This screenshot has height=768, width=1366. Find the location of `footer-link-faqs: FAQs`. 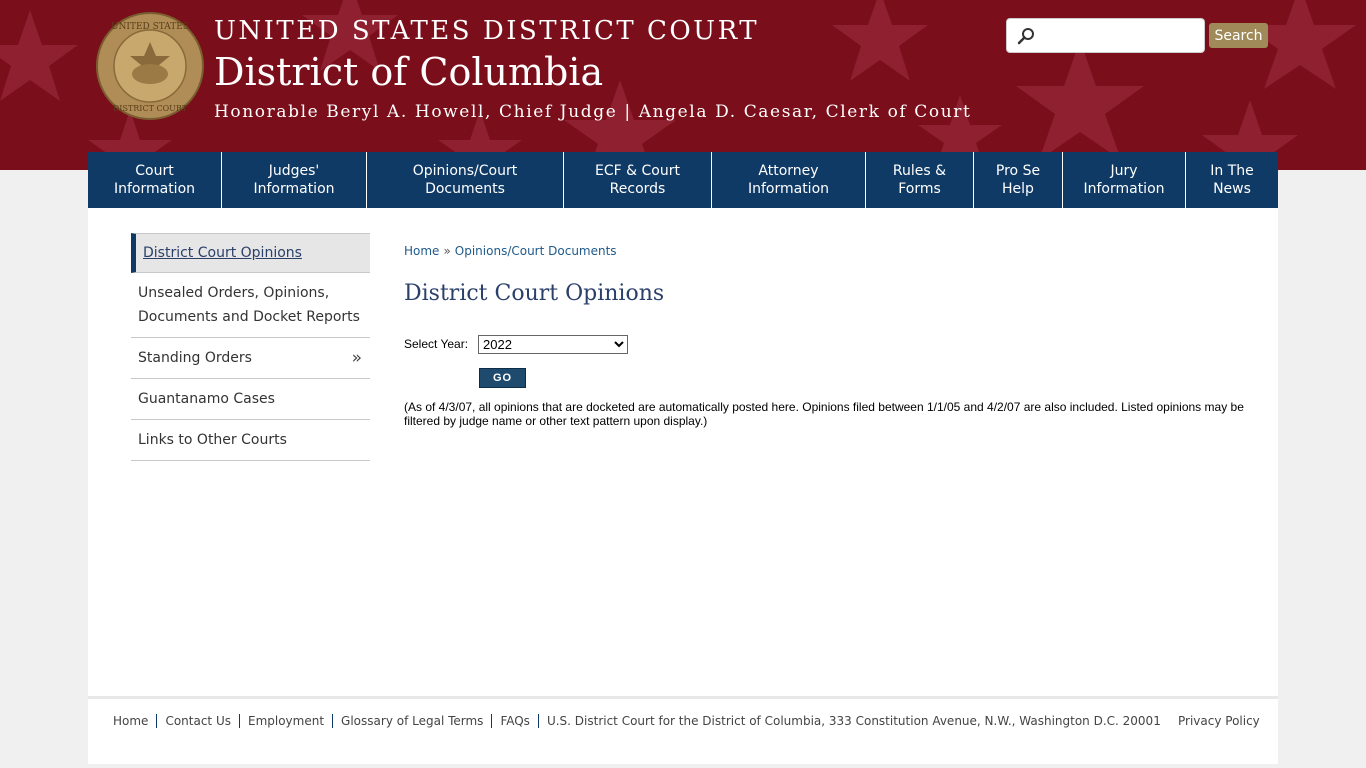

footer-link-faqs: FAQs is located at coordinates (515, 721).